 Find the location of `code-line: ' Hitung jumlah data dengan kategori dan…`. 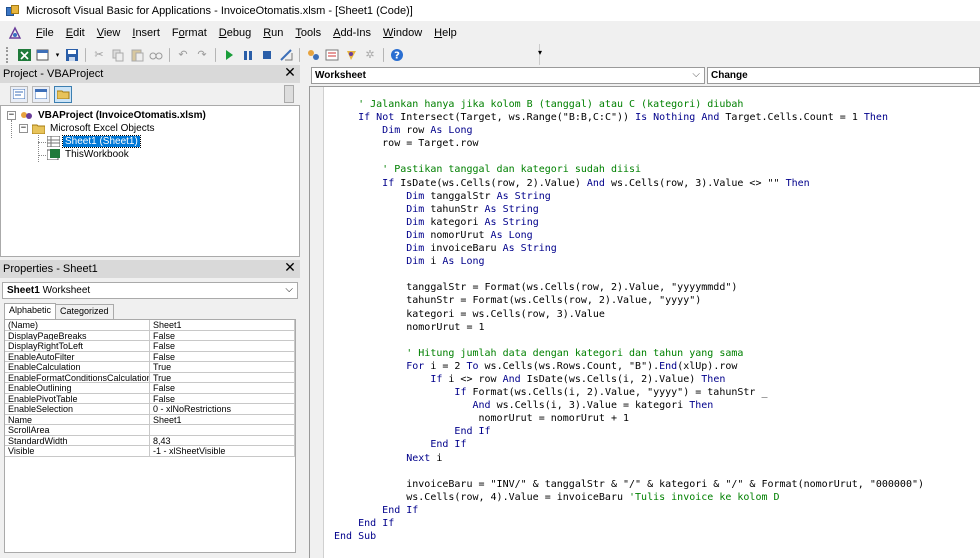

code-line: ' Hitung jumlah data dengan kategori dan… is located at coordinates (629, 353).